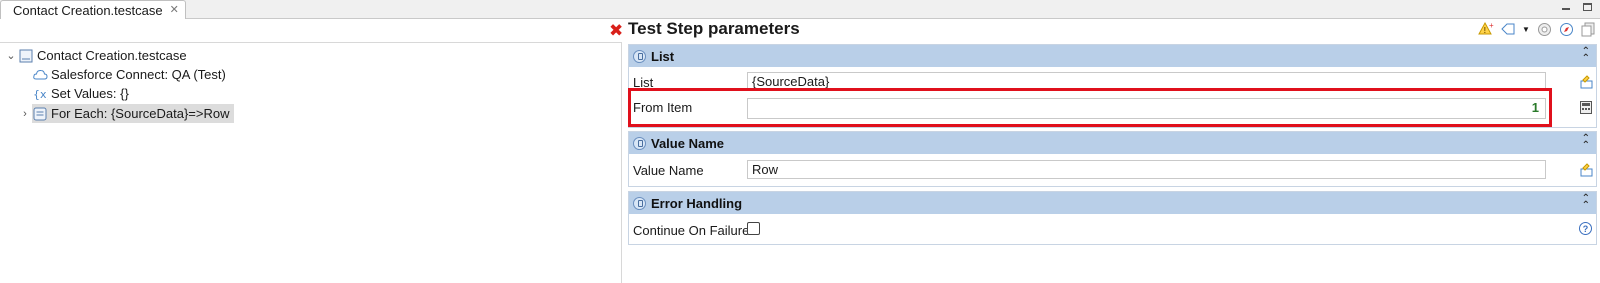 The image size is (1600, 283). What do you see at coordinates (687, 143) in the screenshot?
I see `section-title: Value Name` at bounding box center [687, 143].